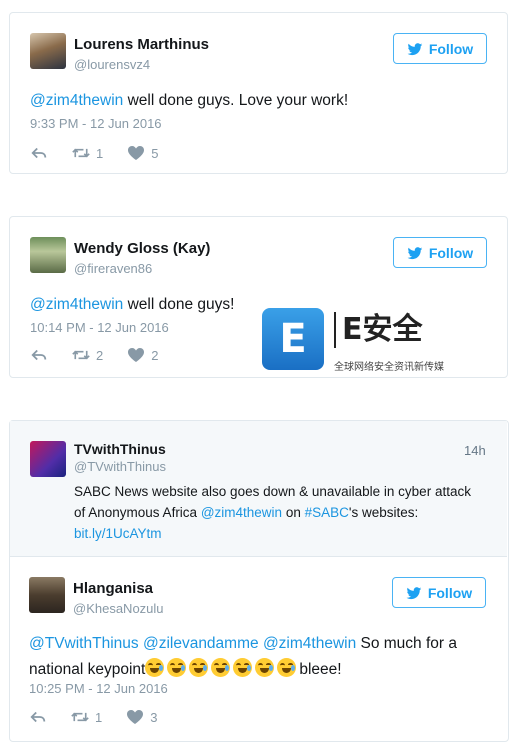  Describe the element at coordinates (120, 449) in the screenshot. I see `quoted-author-name: TVwithThinus` at that location.